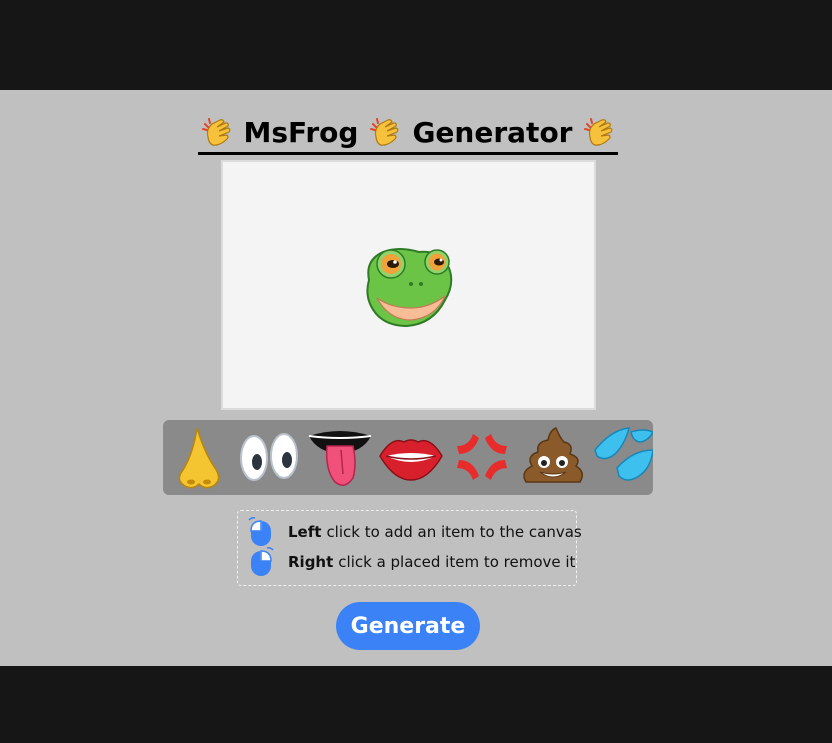 This screenshot has height=743, width=832. I want to click on palette-item-sweat, so click(622, 457).